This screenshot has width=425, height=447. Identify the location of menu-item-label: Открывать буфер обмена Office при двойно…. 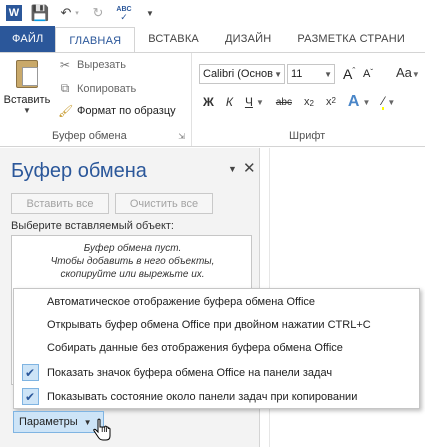
(209, 324).